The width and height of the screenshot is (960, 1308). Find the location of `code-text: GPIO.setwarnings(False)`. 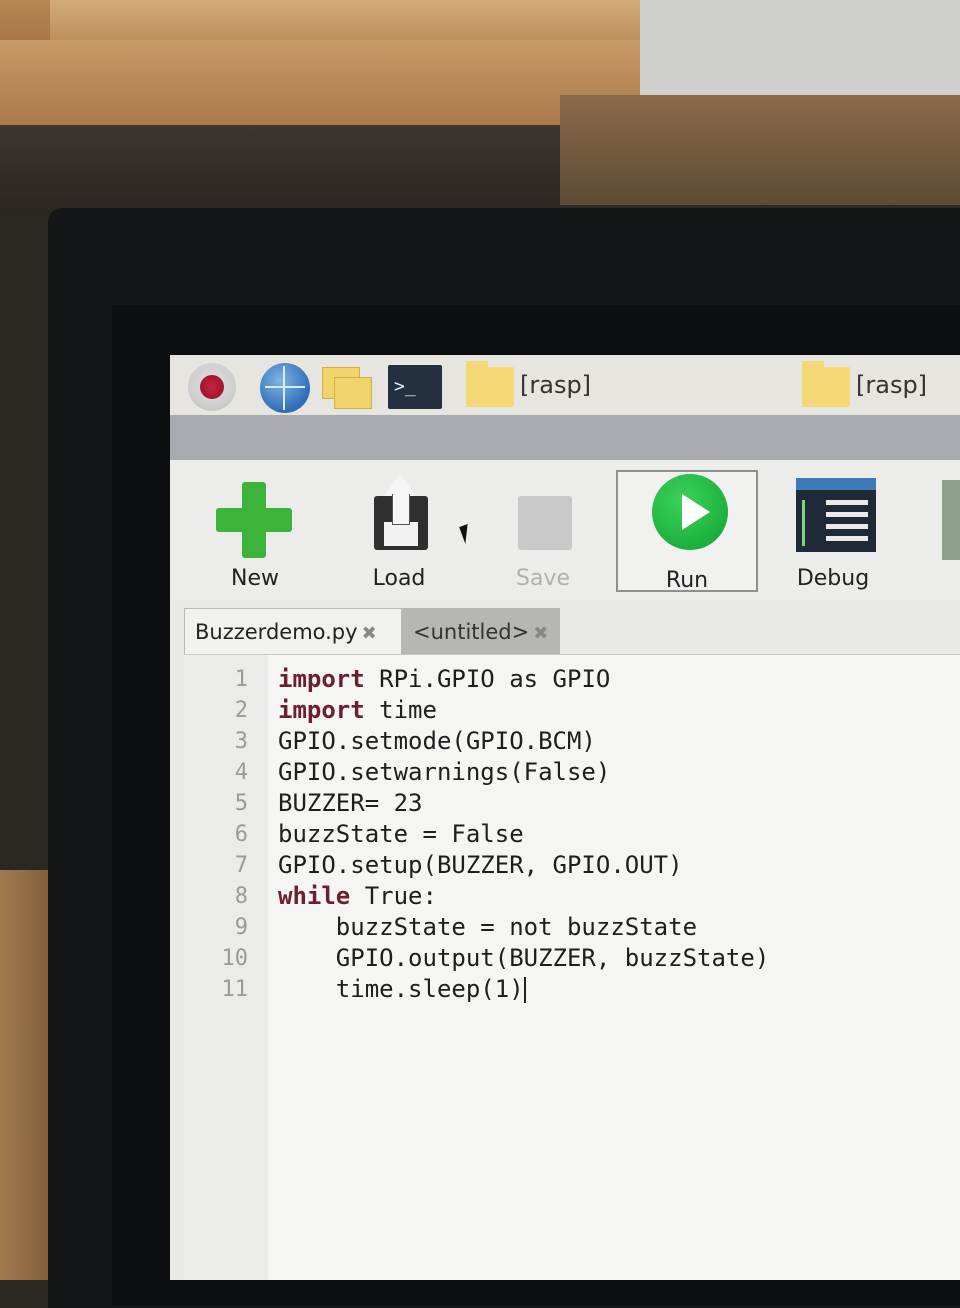

code-text: GPIO.setwarnings(False) is located at coordinates (444, 772).